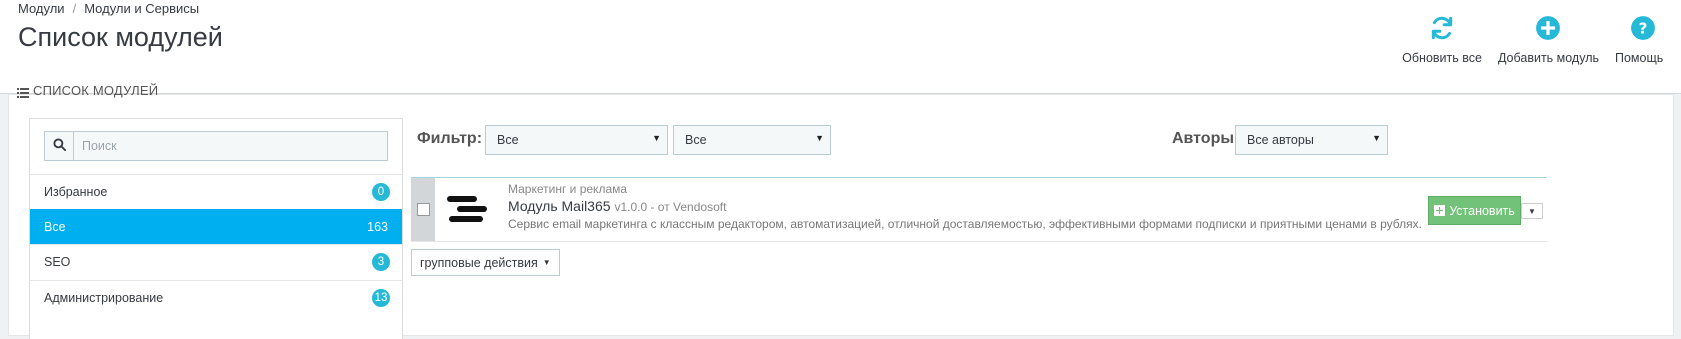 The width and height of the screenshot is (1681, 339). Describe the element at coordinates (55, 227) in the screenshot. I see `category-label: Все` at that location.